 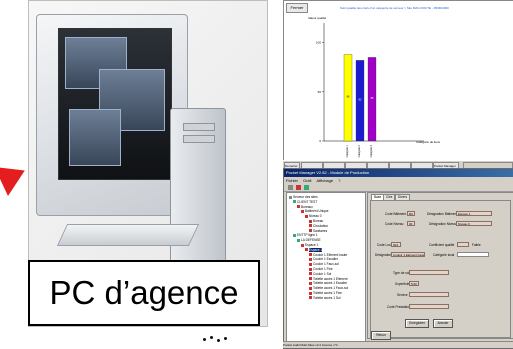 I want to click on monitor-screen, so click(x=115, y=104).